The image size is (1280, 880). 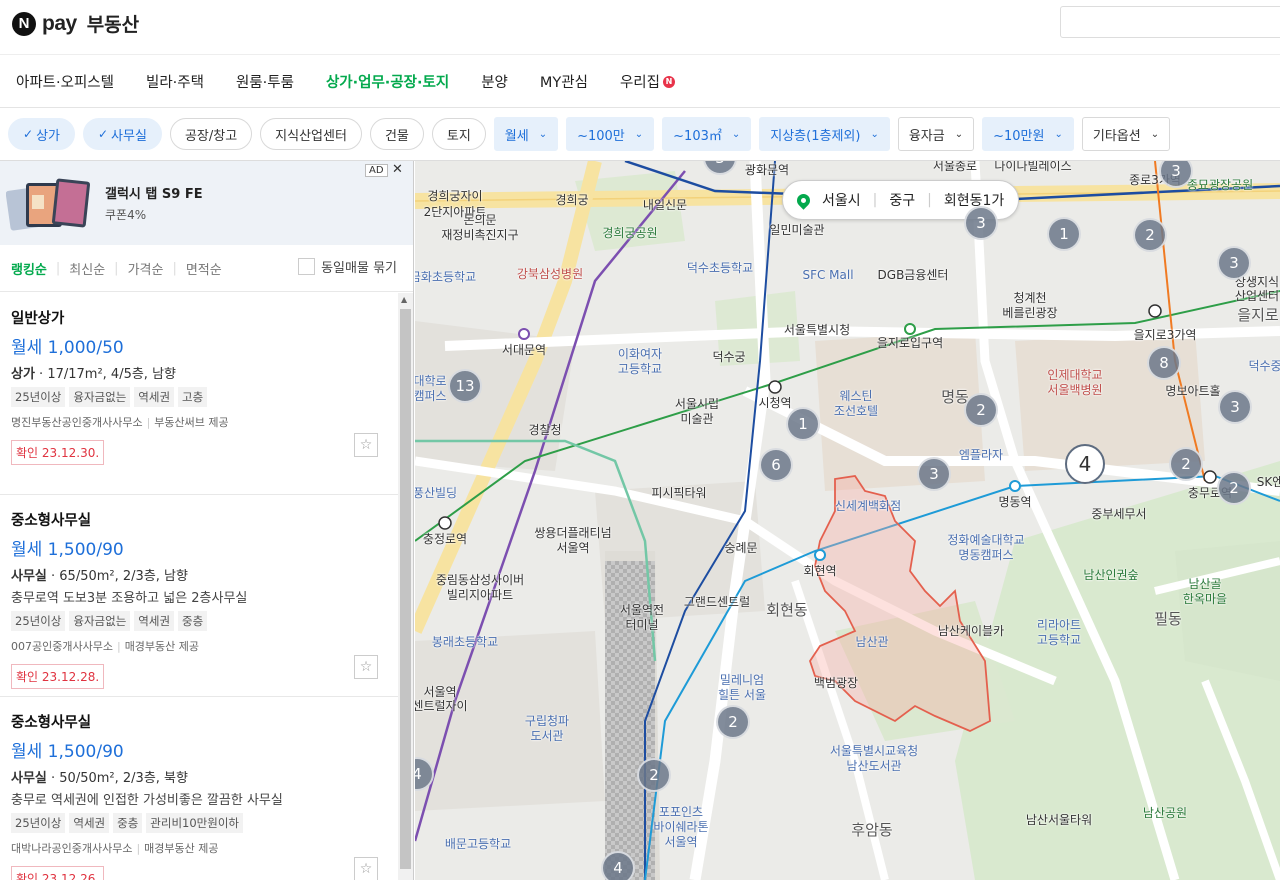 What do you see at coordinates (776, 465) in the screenshot?
I see `listing-cluster: 6` at bounding box center [776, 465].